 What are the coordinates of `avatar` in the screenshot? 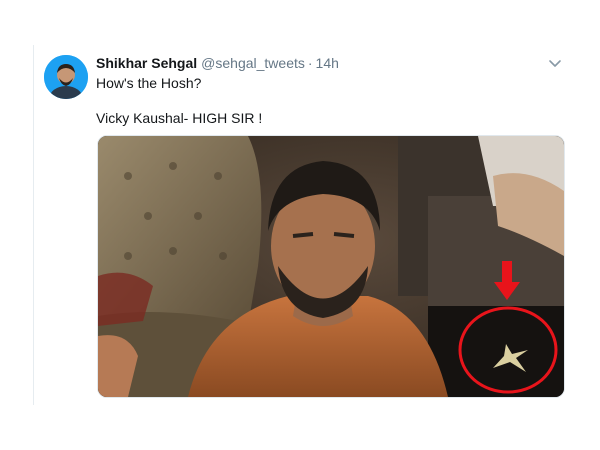 It's located at (66, 77).